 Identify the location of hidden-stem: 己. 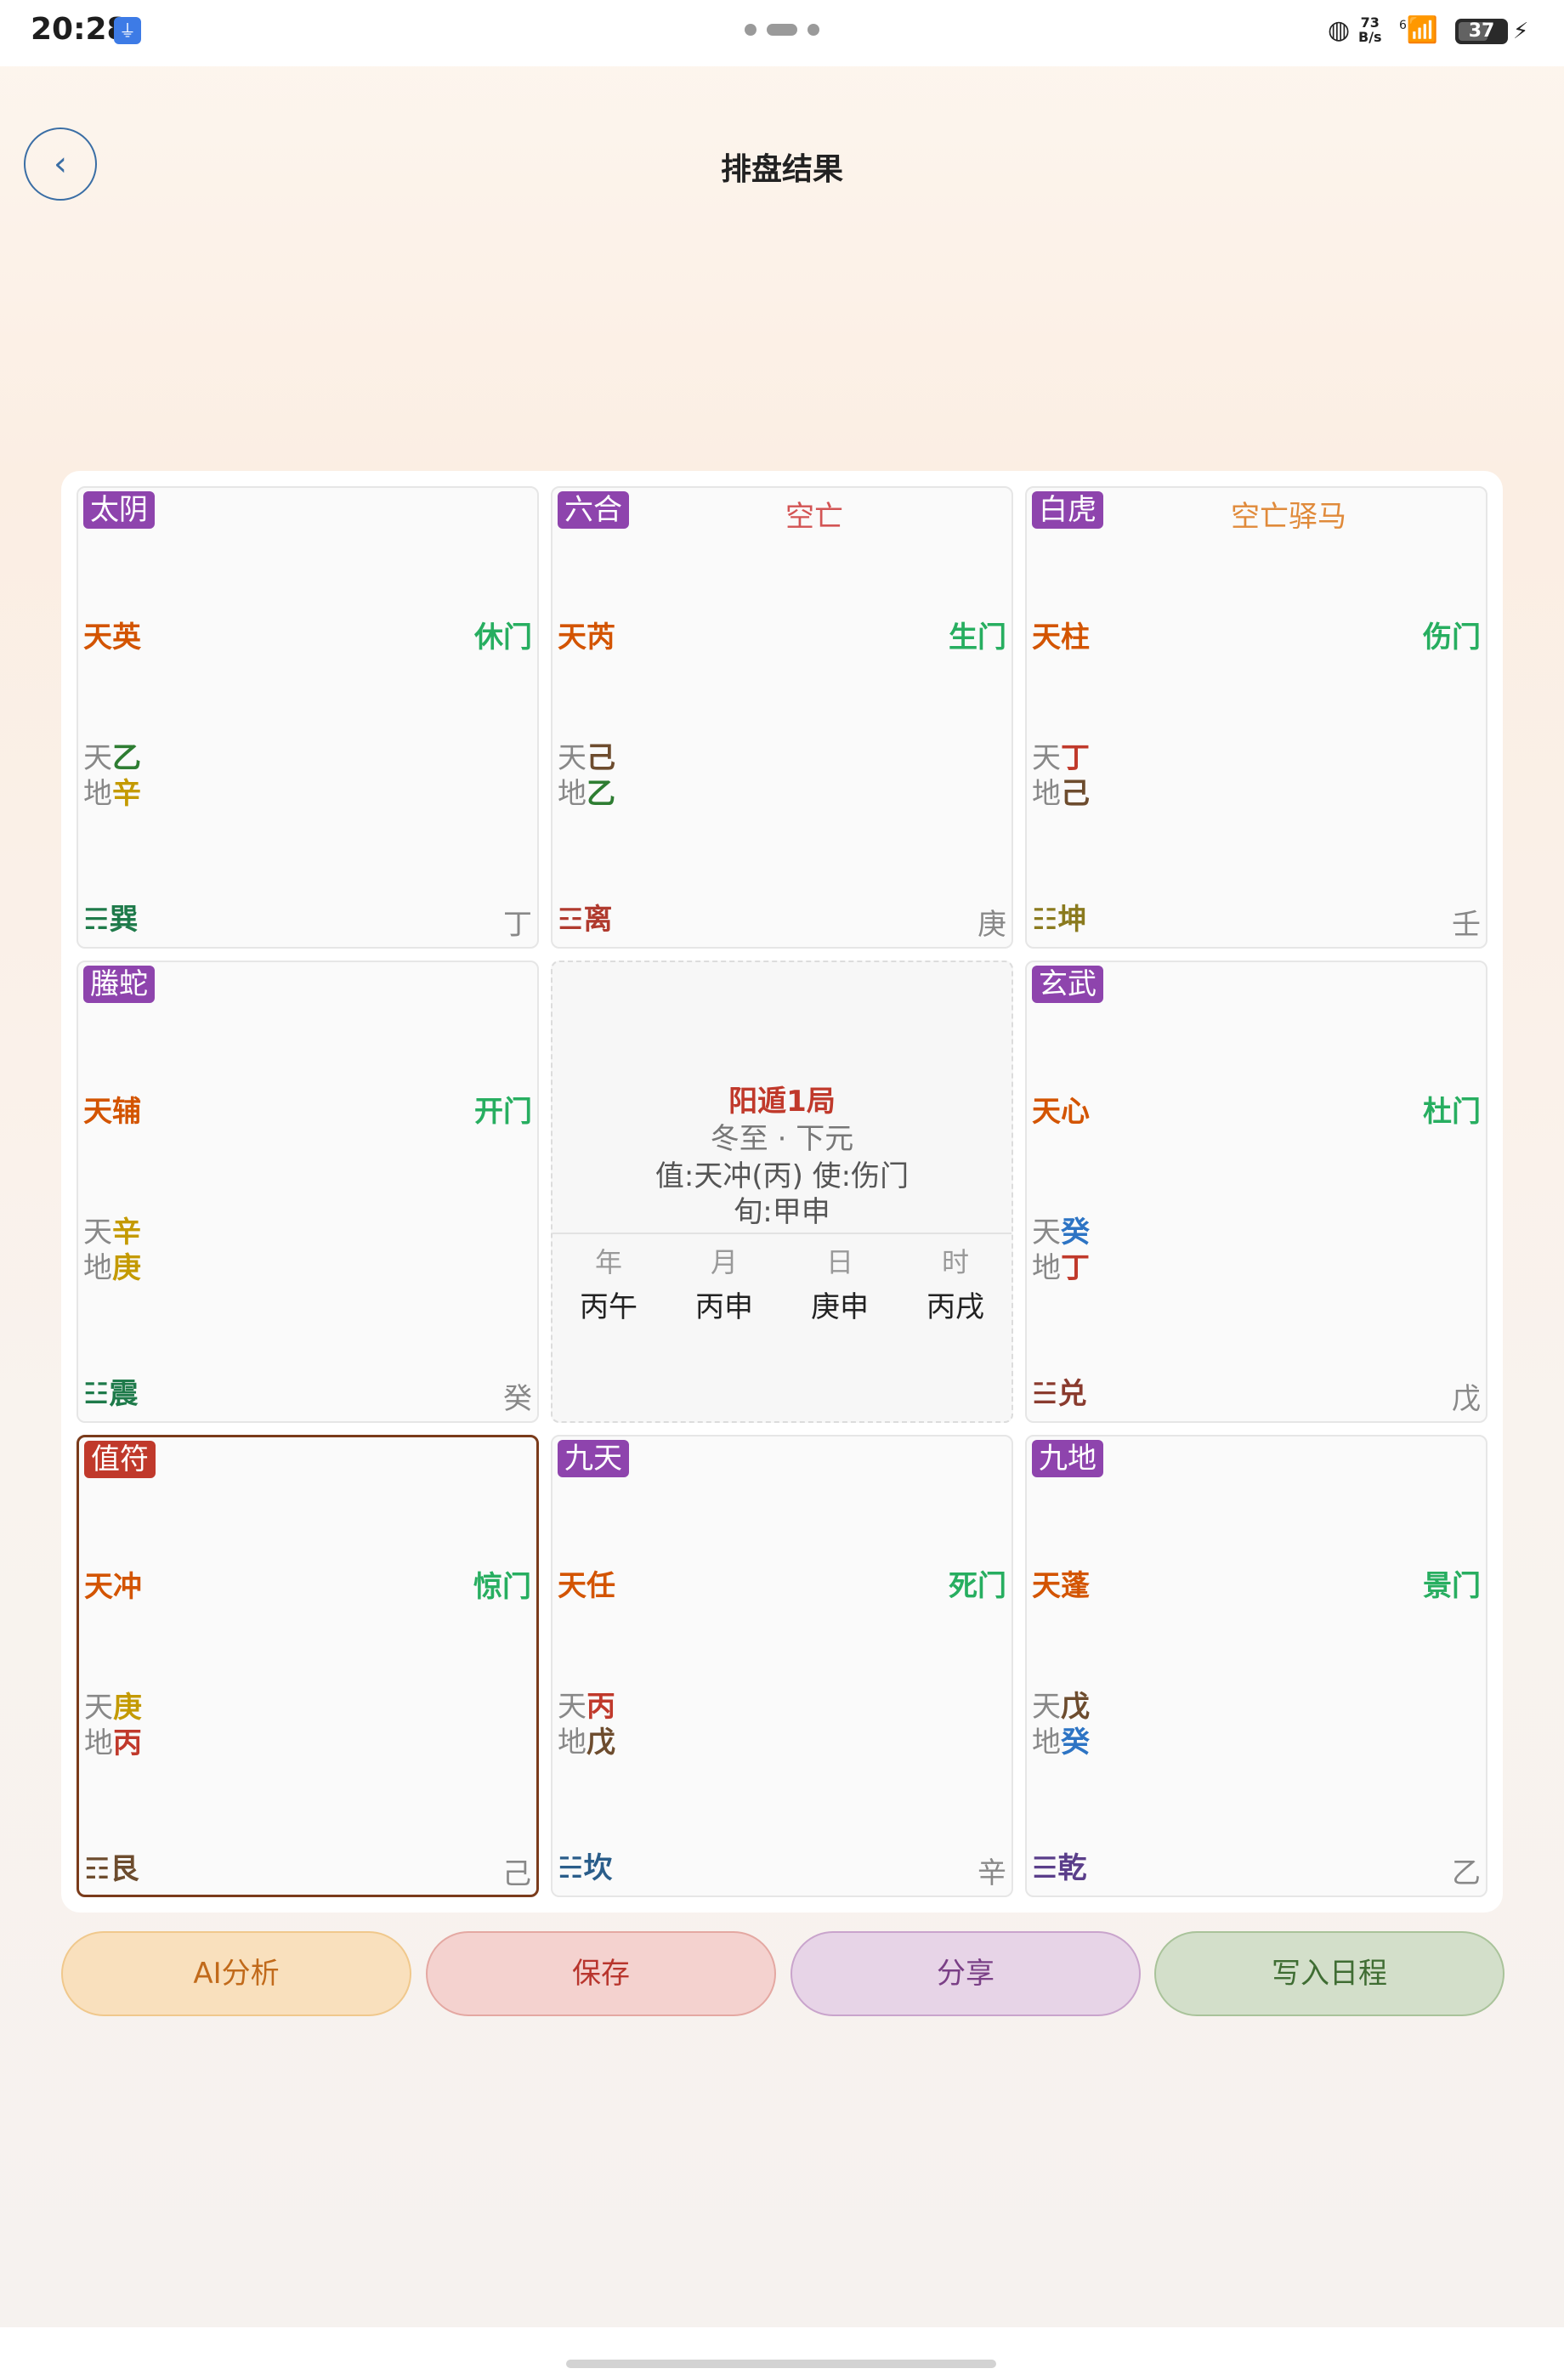
(516, 1874).